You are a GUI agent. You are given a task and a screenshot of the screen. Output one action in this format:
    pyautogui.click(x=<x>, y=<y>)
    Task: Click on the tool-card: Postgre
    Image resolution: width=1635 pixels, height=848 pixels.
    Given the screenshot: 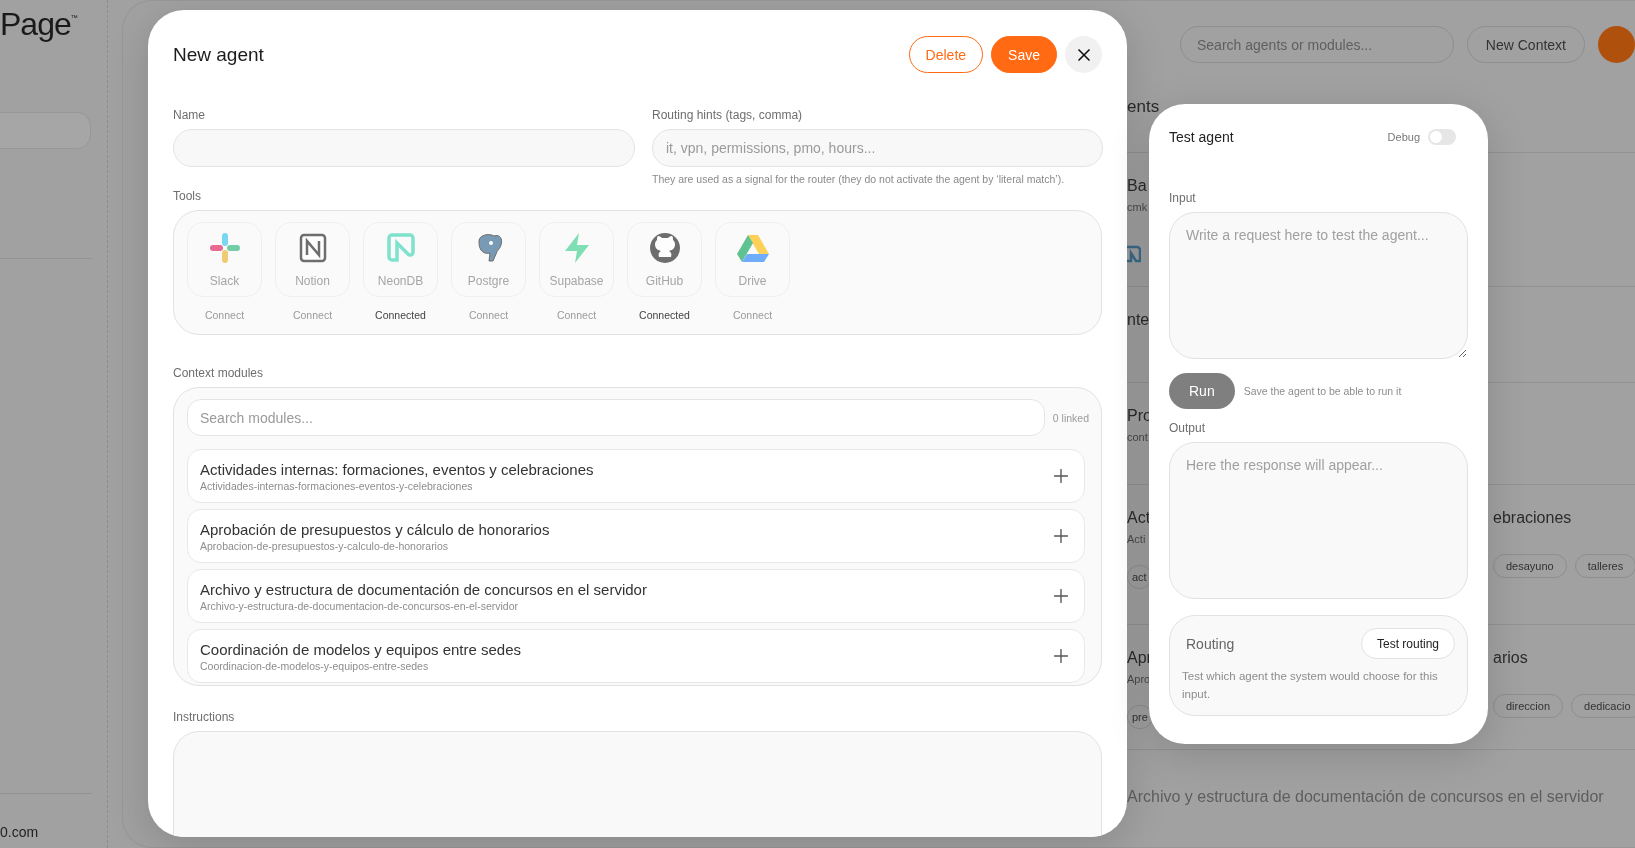 What is the action you would take?
    pyautogui.click(x=488, y=259)
    